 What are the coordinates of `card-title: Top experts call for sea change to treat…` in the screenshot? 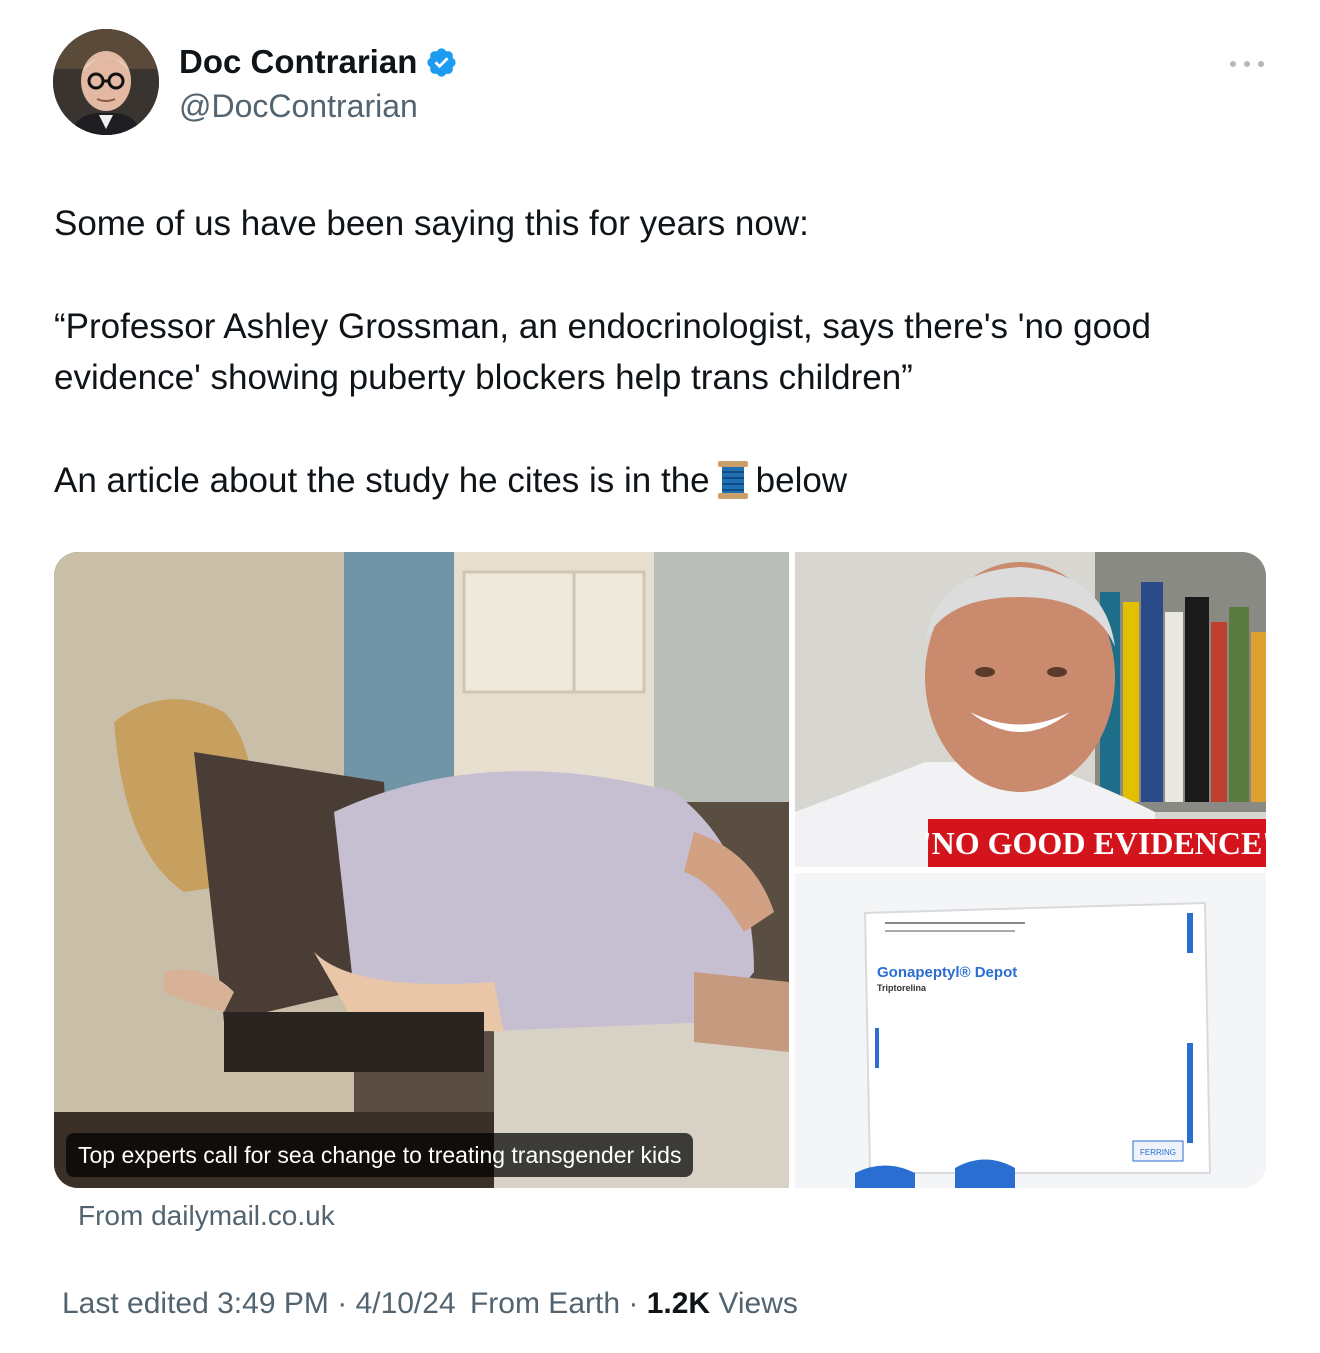 It's located at (380, 1155).